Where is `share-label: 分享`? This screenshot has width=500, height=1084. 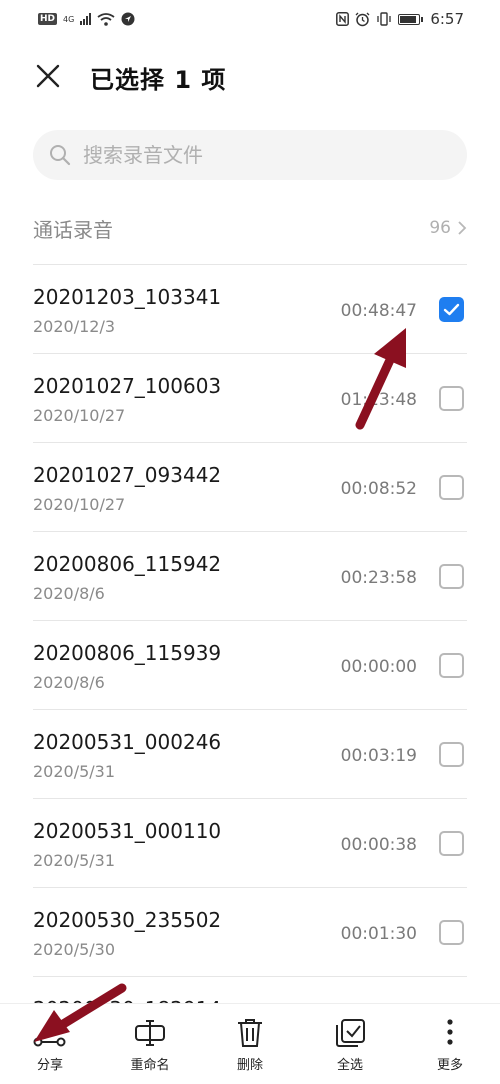
share-label: 分享 is located at coordinates (49, 1065).